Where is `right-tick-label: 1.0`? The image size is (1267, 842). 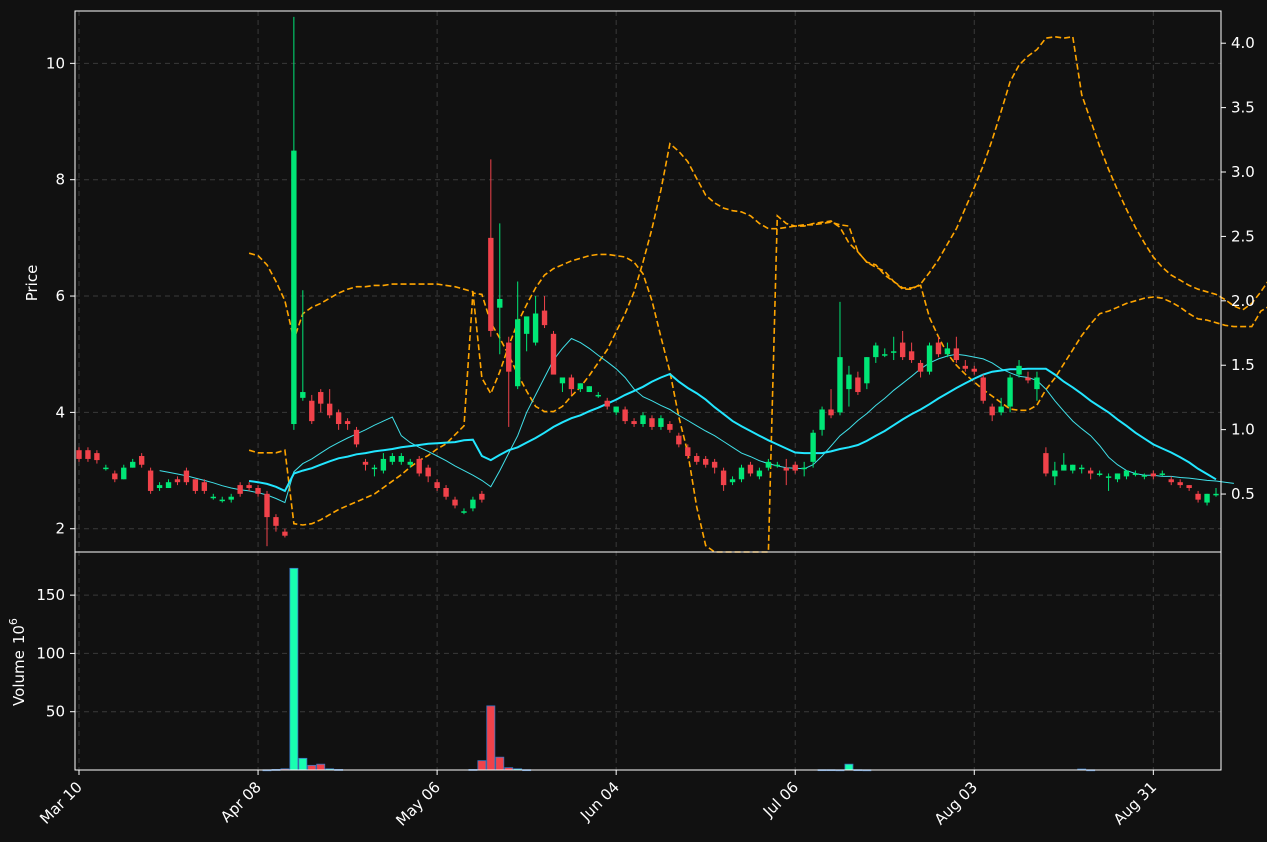
right-tick-label: 1.0 is located at coordinates (1243, 430).